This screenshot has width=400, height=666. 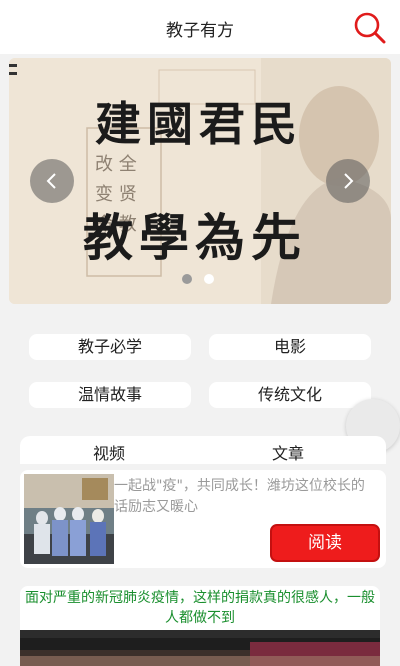 I want to click on chevron-left-icon, so click(x=51, y=181).